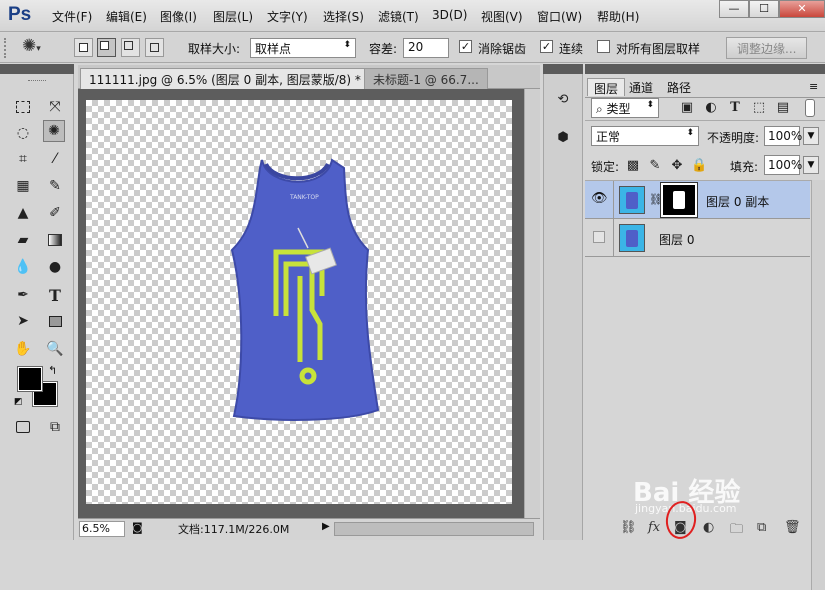  Describe the element at coordinates (55, 349) in the screenshot. I see `zoom-tool-icon: 🔍` at that location.